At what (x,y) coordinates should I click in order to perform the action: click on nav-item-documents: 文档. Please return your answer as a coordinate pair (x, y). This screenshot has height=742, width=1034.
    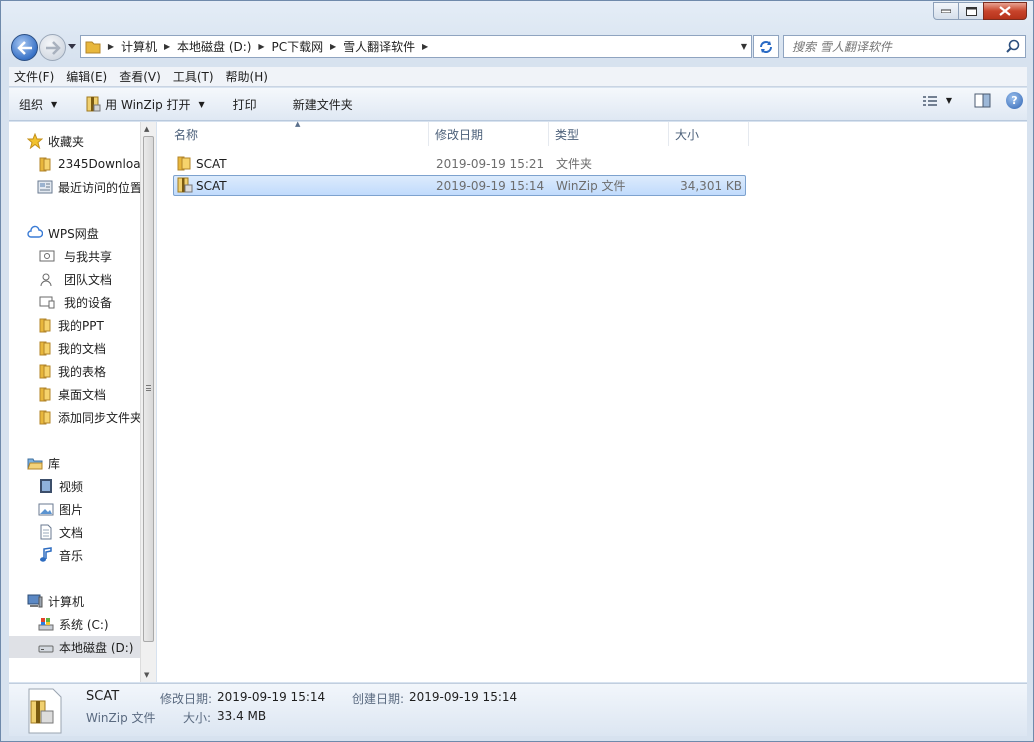
    Looking at the image, I should click on (74, 532).